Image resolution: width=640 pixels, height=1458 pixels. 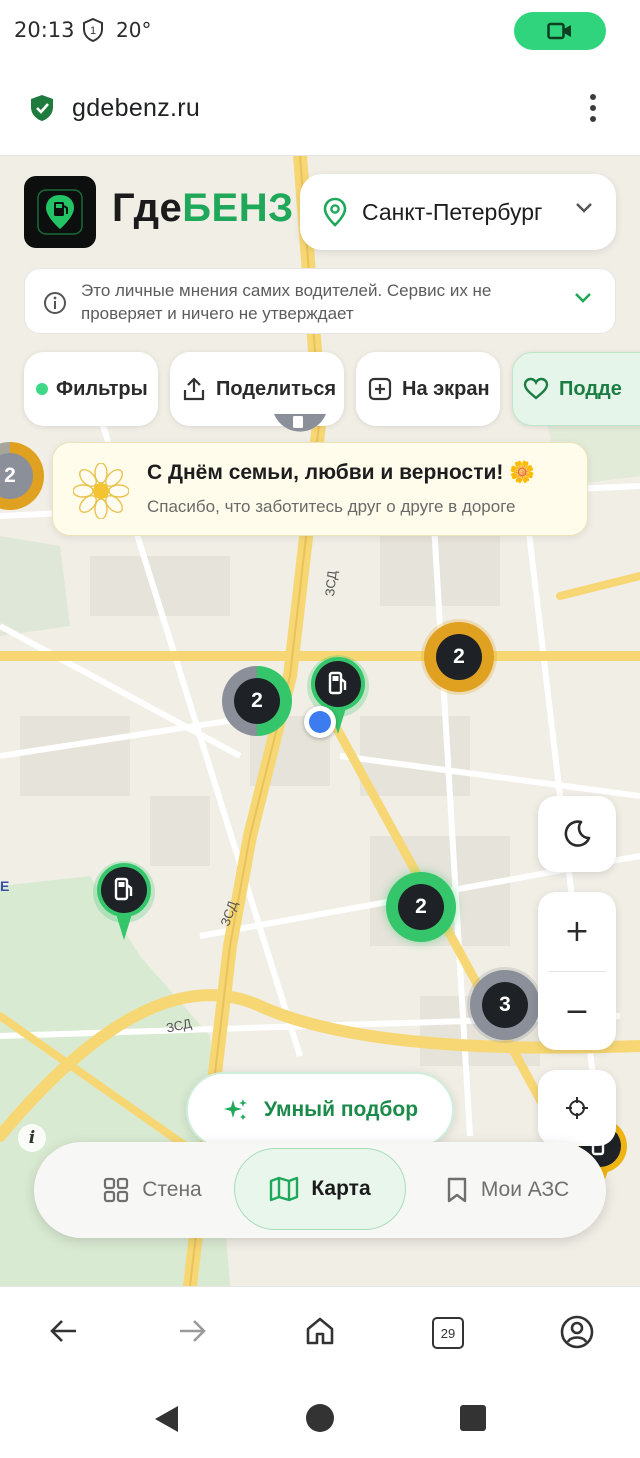 I want to click on moon-icon, so click(x=577, y=833).